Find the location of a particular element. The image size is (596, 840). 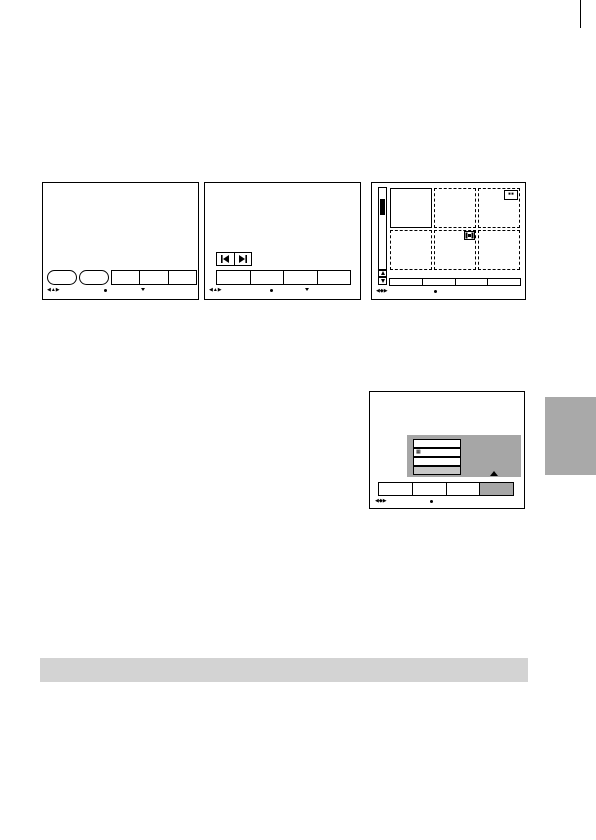

margin-line is located at coordinates (580, 14).